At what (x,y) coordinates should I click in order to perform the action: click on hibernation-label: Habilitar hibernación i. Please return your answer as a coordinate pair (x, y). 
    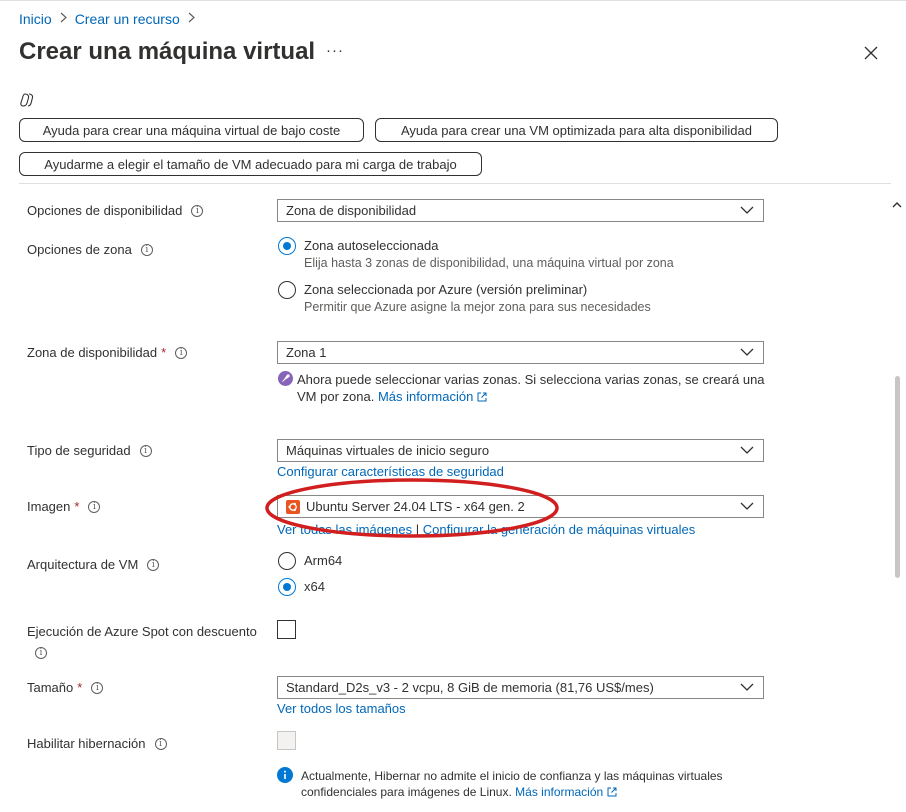
    Looking at the image, I should click on (97, 743).